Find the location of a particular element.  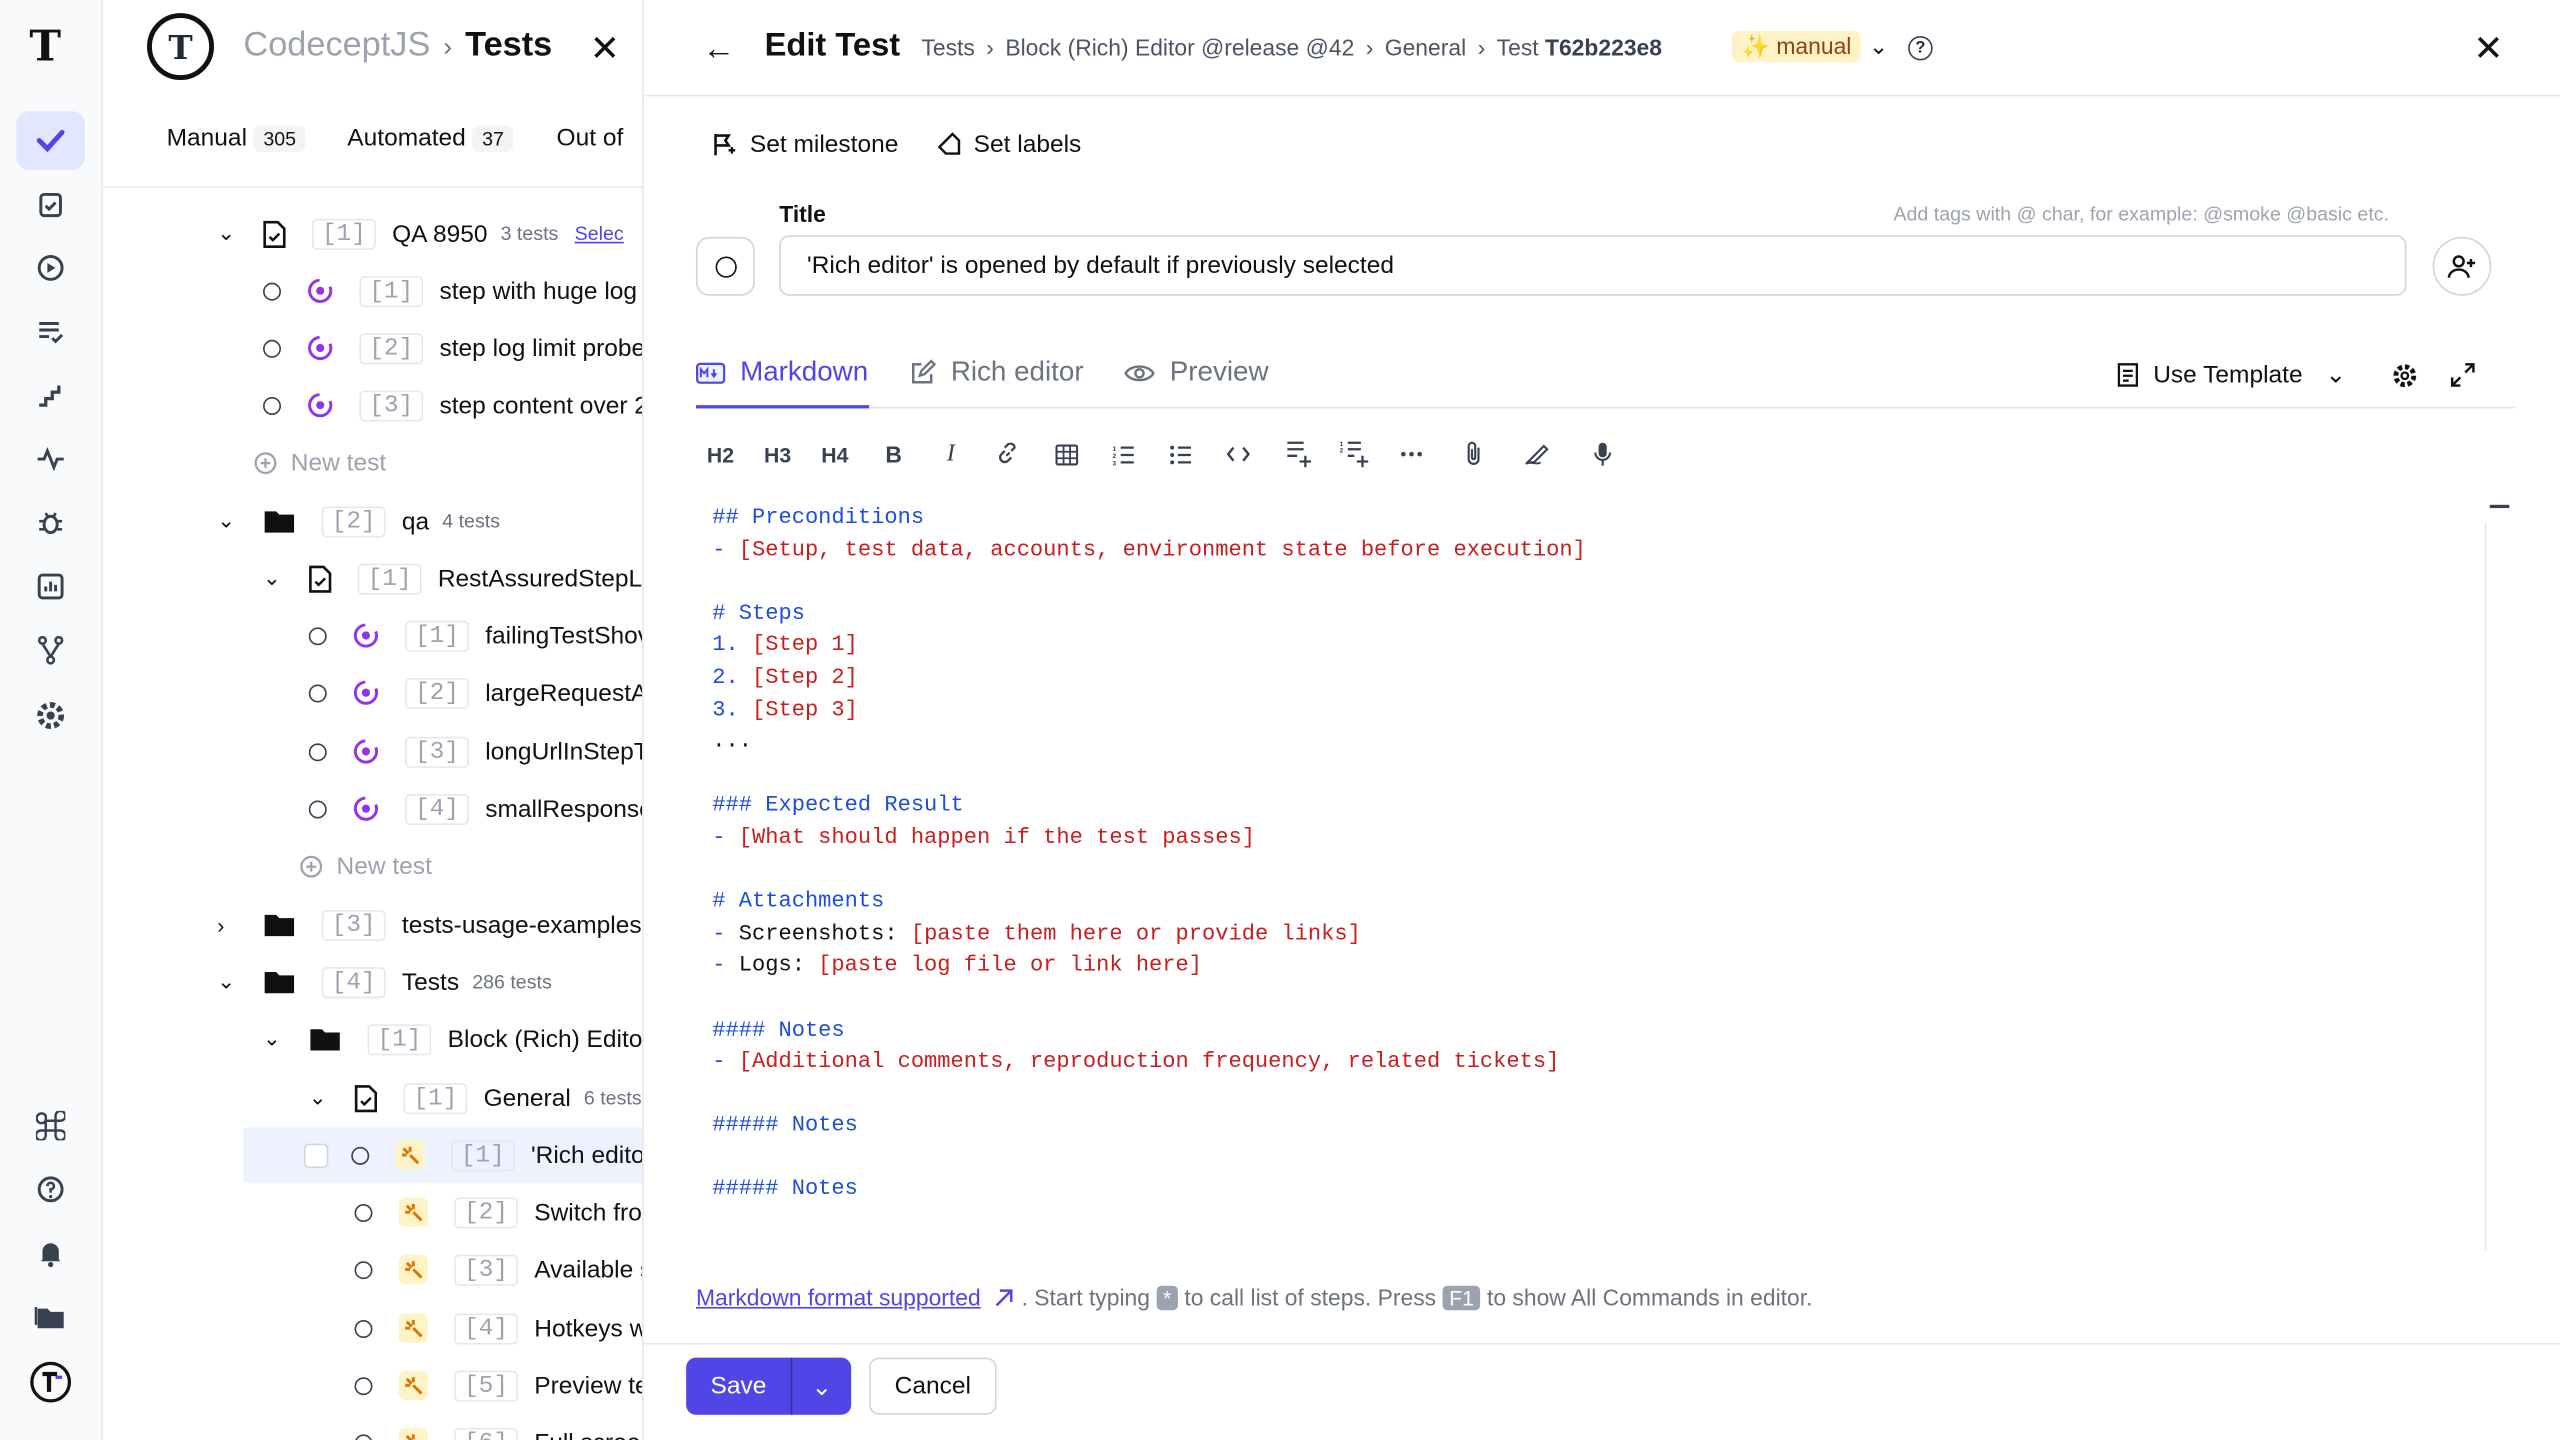

code-icon is located at coordinates (1238, 454).